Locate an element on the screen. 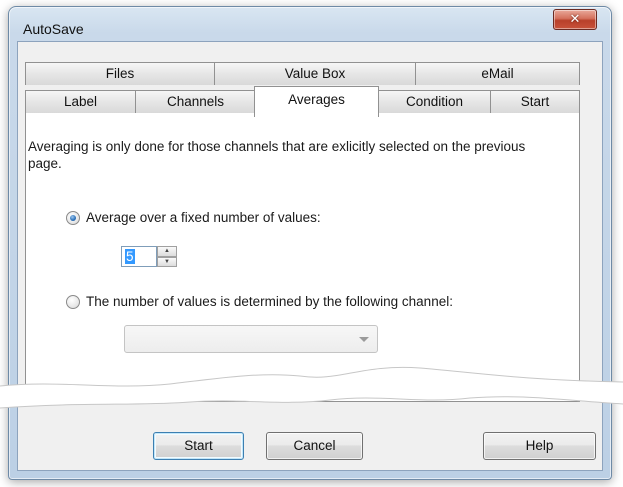  help-button-label: Help is located at coordinates (539, 445).